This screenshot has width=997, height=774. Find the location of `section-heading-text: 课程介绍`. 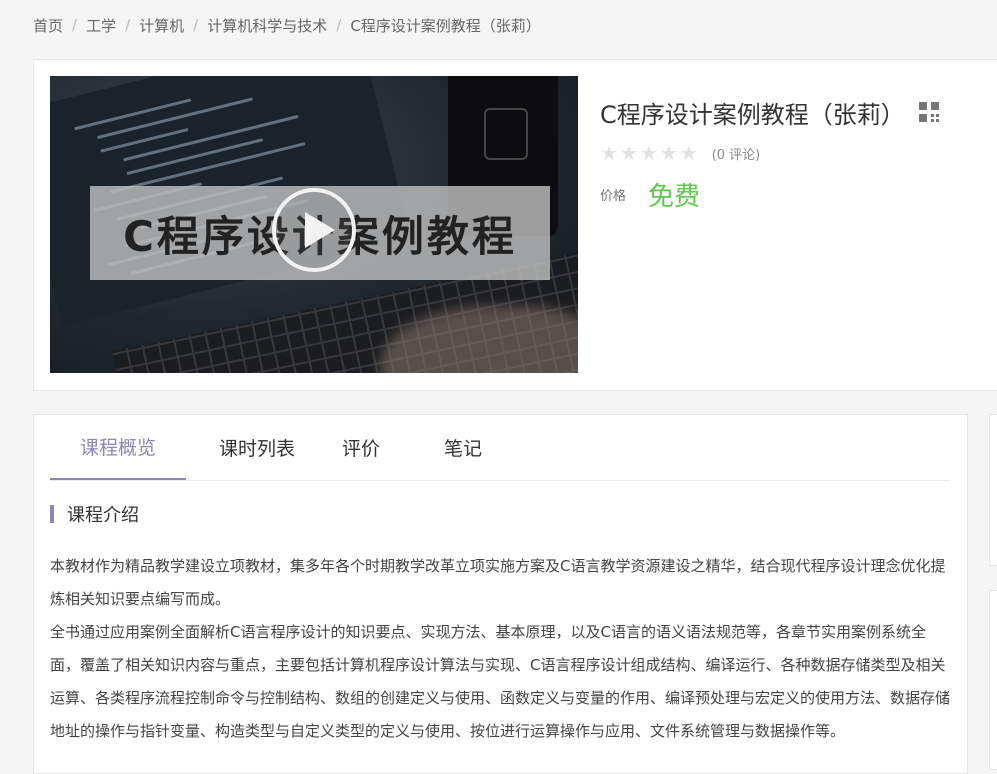

section-heading-text: 课程介绍 is located at coordinates (103, 515).